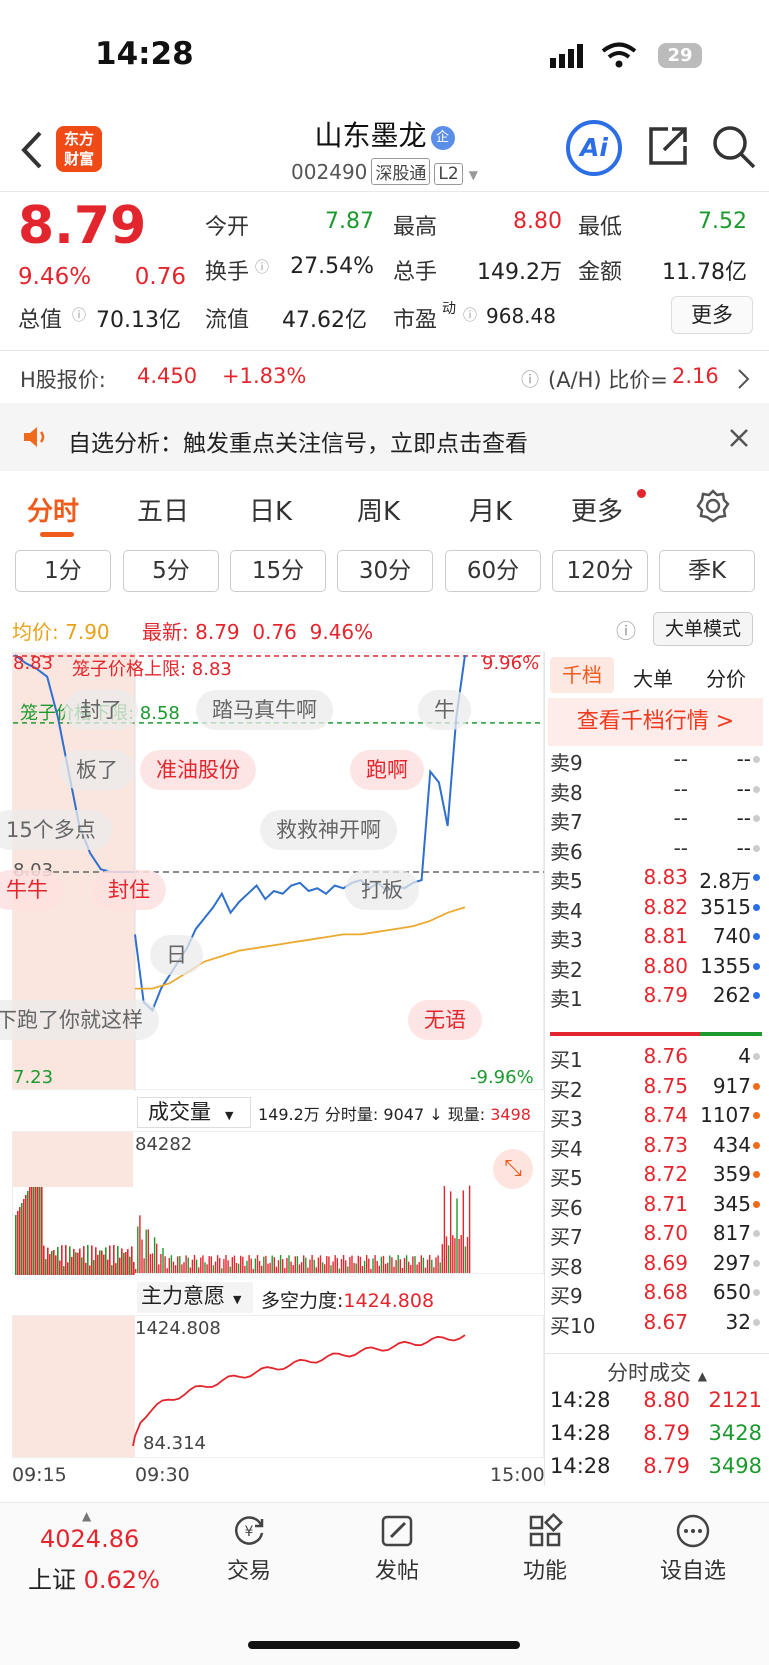 The height and width of the screenshot is (1665, 769). I want to click on tab-weekly-k: 周K, so click(378, 509).